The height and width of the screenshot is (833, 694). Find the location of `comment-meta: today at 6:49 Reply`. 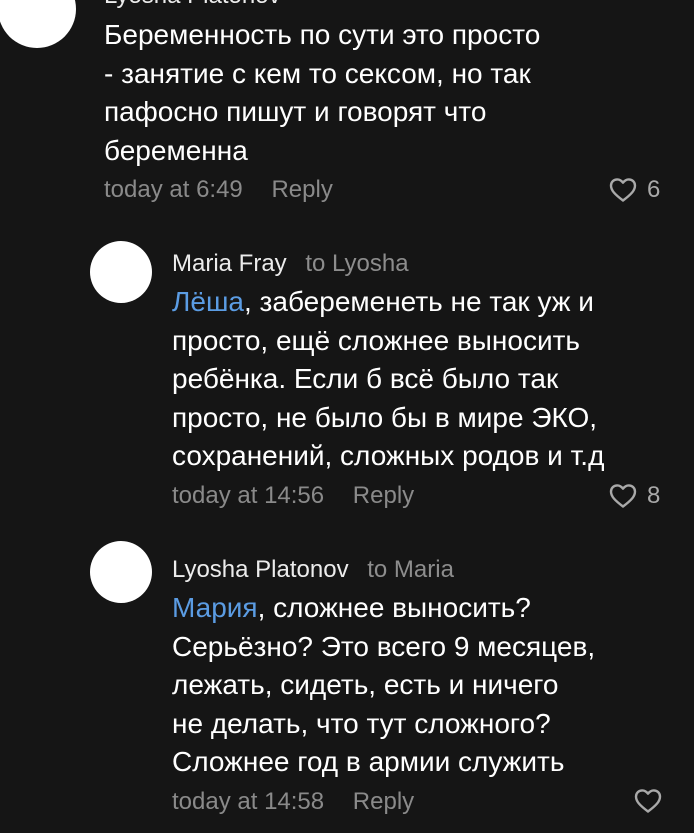

comment-meta: today at 6:49 Reply is located at coordinates (218, 190).